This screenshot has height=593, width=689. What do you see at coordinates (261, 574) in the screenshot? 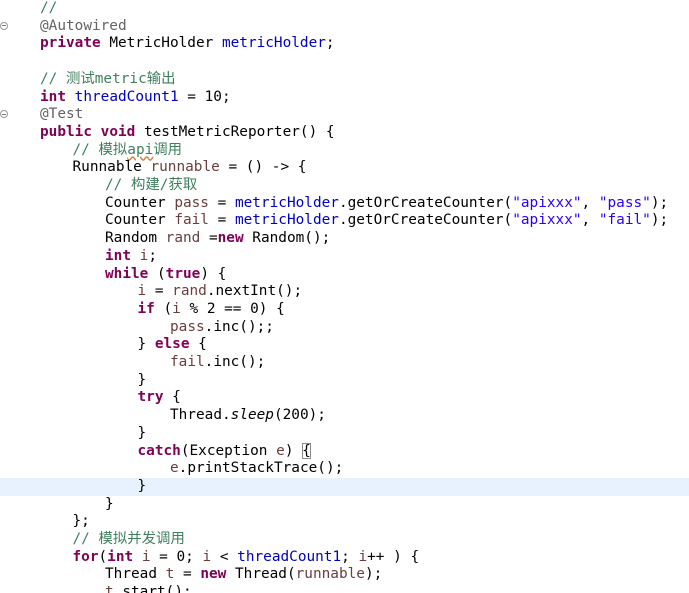
I see `code-token: Thread(` at bounding box center [261, 574].